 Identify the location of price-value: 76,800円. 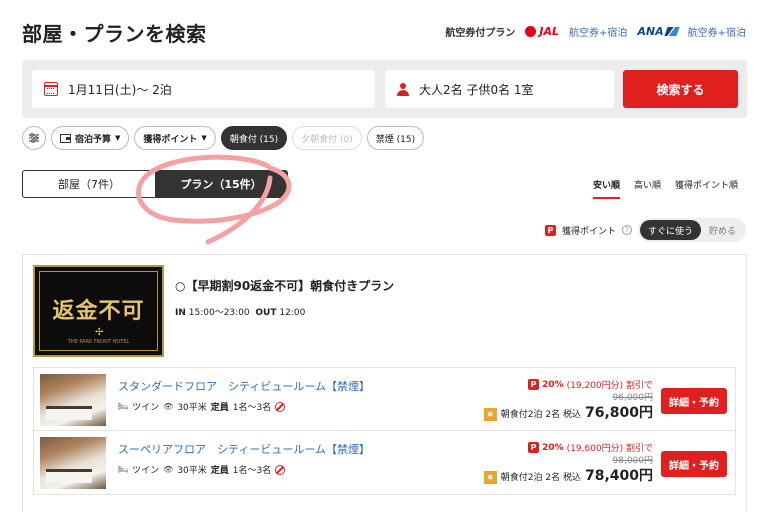
(618, 413).